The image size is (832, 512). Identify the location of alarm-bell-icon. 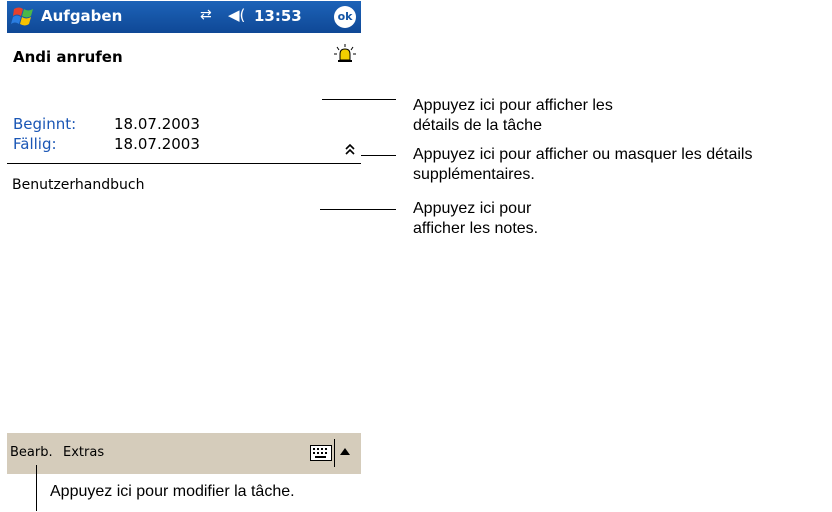
(345, 53).